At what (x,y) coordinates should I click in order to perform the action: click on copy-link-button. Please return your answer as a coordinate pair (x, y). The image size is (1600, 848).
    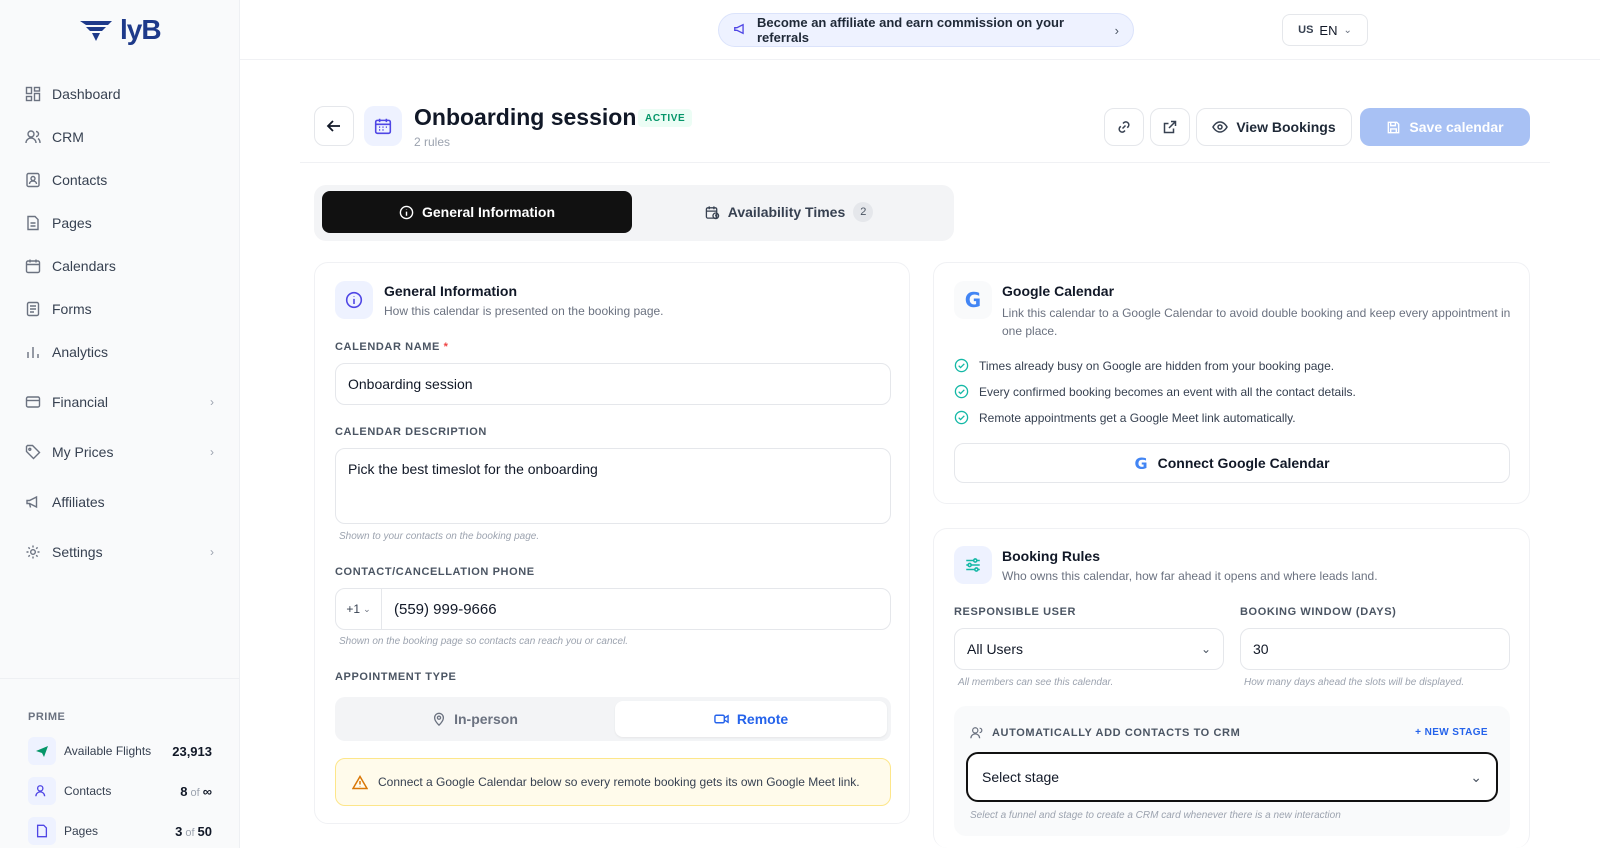
    Looking at the image, I should click on (1124, 127).